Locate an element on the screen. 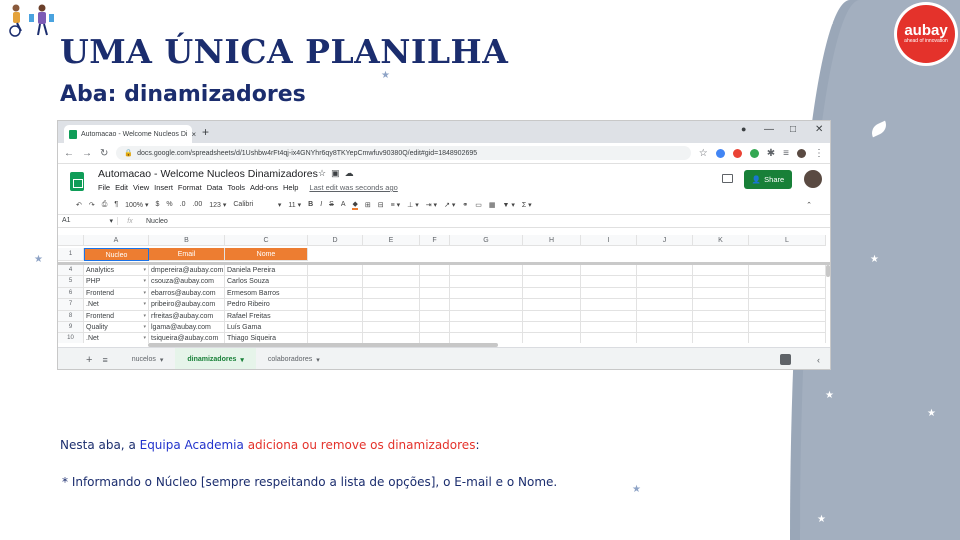 The width and height of the screenshot is (960, 540). column-header: E is located at coordinates (391, 241).